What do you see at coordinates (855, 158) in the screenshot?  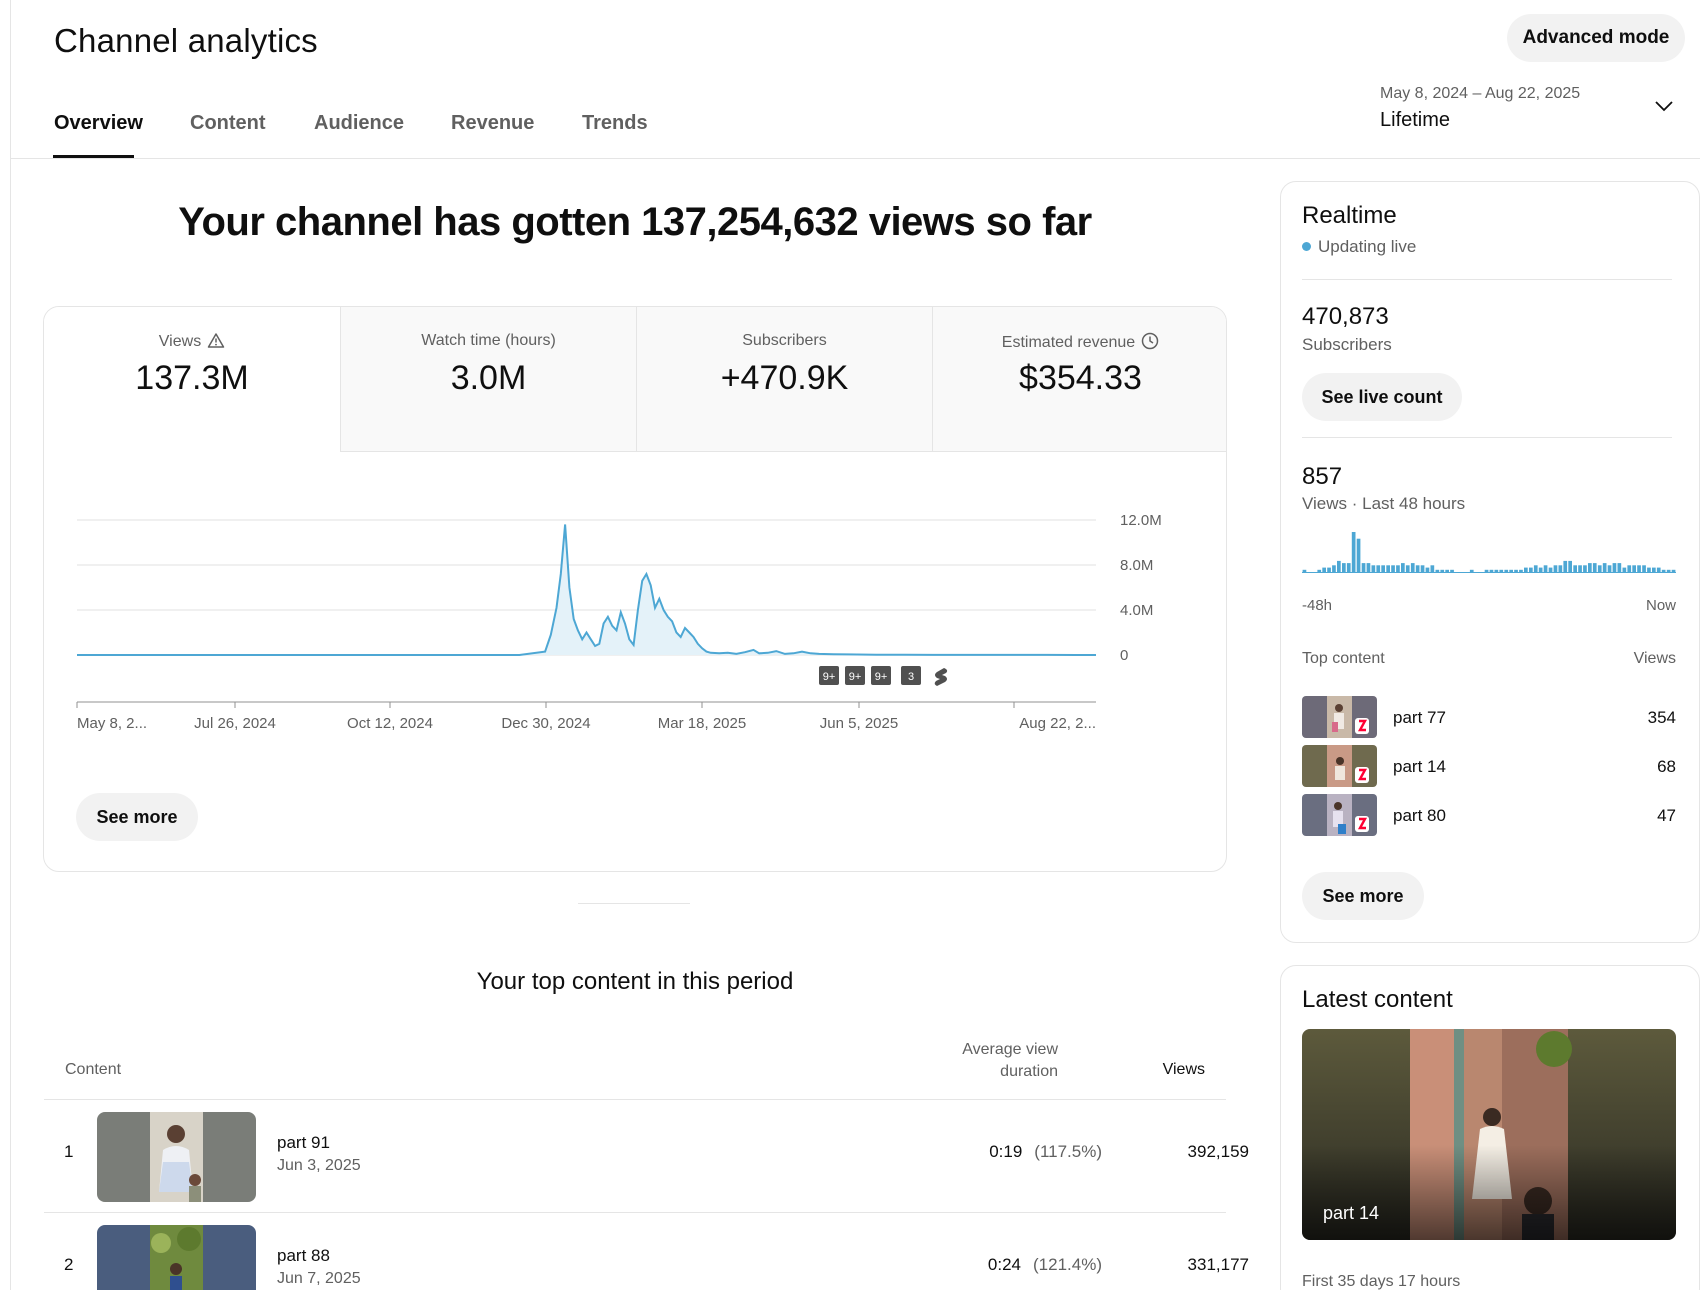 I see `header-divider` at bounding box center [855, 158].